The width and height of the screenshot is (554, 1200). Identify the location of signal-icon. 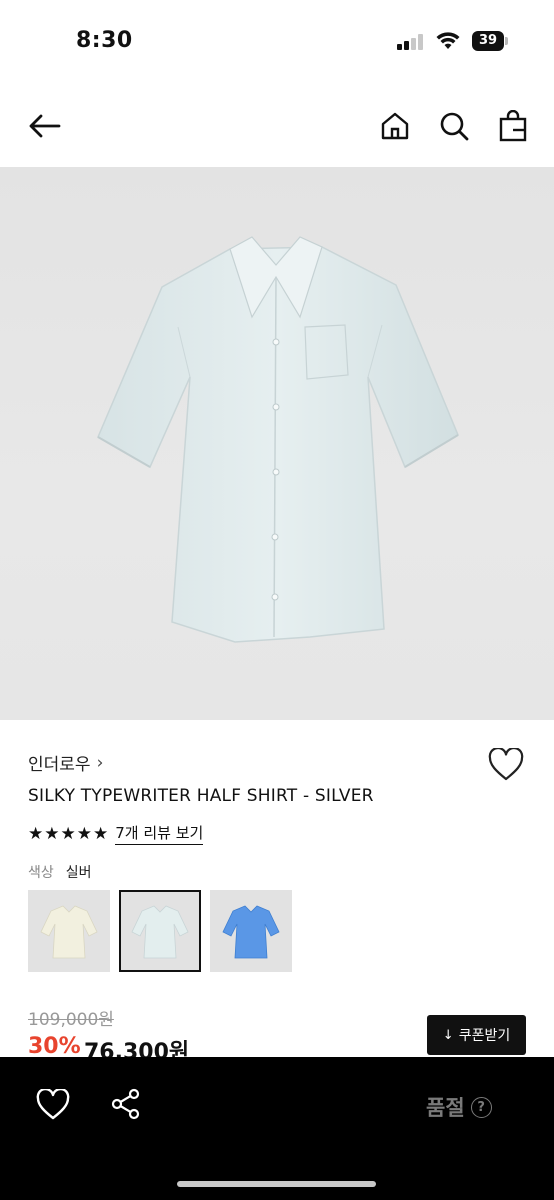
(411, 42).